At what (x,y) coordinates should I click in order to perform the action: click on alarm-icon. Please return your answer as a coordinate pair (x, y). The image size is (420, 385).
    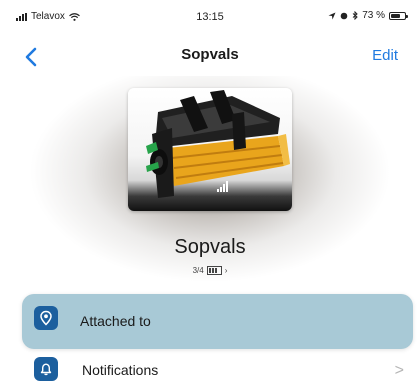
    Looking at the image, I should click on (344, 15).